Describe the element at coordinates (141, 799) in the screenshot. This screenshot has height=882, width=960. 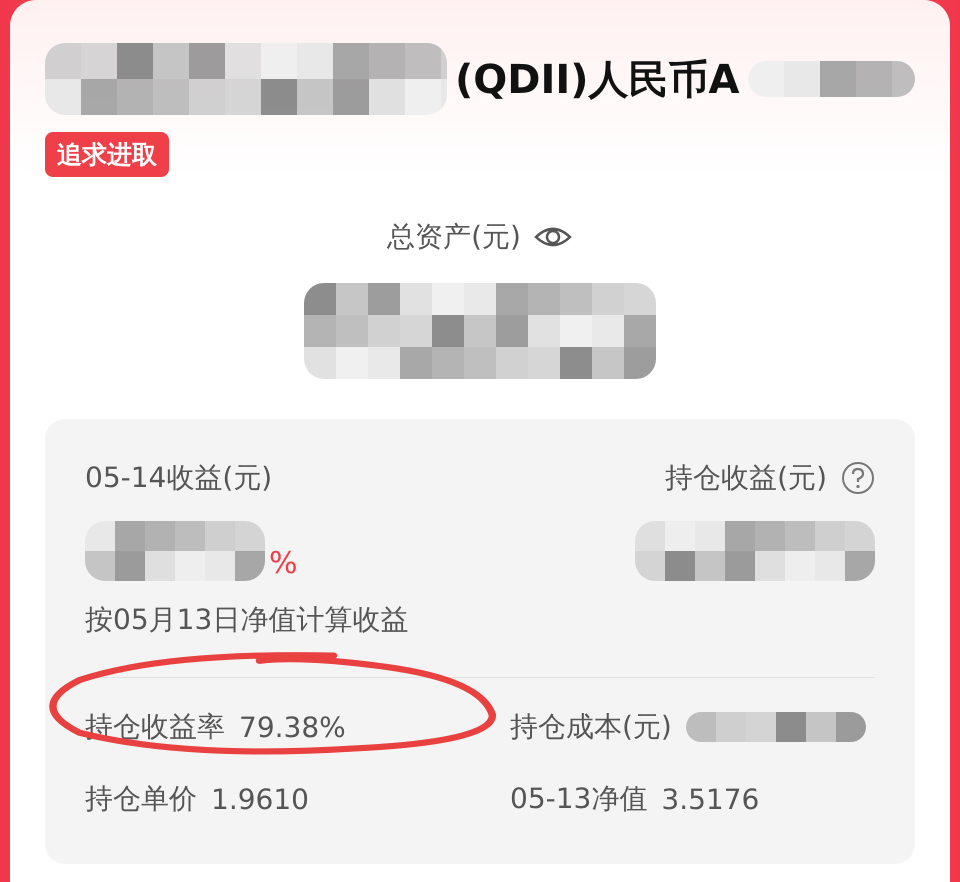
I see `stat-label: 持仓单价` at that location.